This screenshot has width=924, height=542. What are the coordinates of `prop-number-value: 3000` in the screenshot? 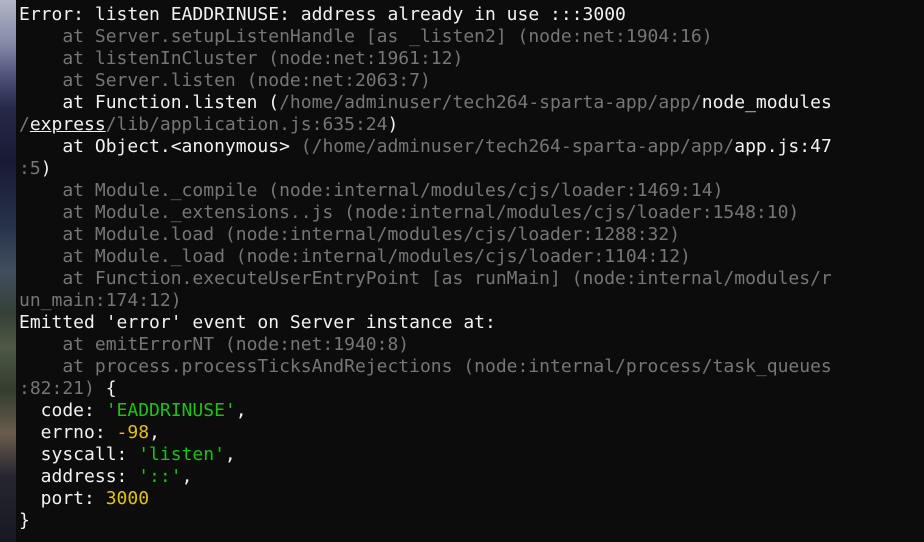 It's located at (127, 498).